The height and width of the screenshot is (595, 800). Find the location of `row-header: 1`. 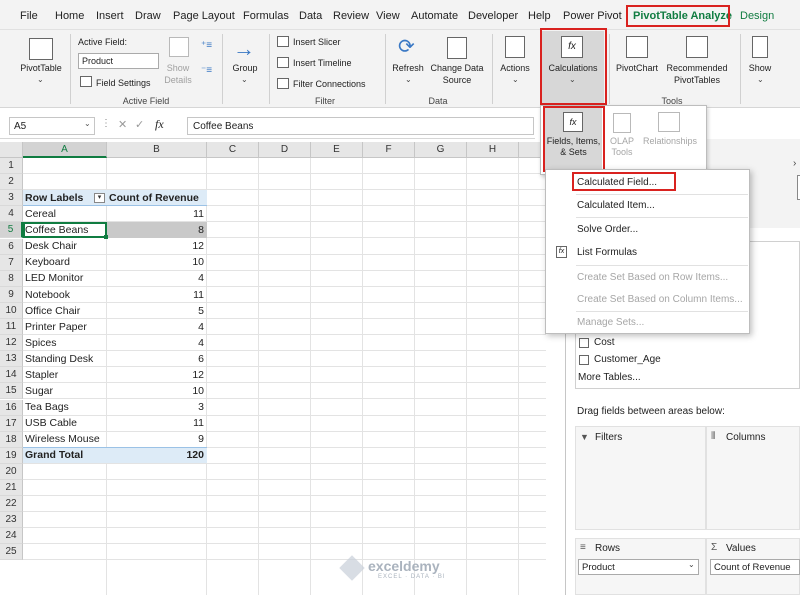

row-header: 1 is located at coordinates (11, 166).